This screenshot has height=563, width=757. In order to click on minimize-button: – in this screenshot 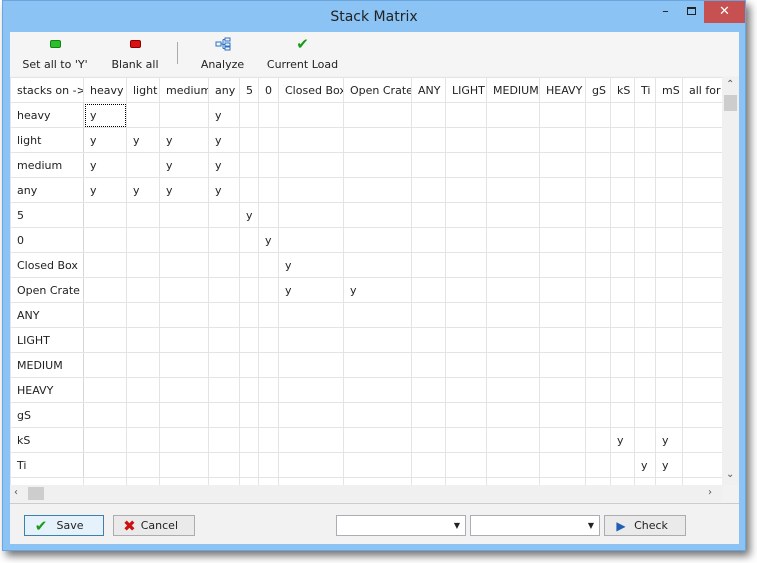, I will do `click(665, 12)`.